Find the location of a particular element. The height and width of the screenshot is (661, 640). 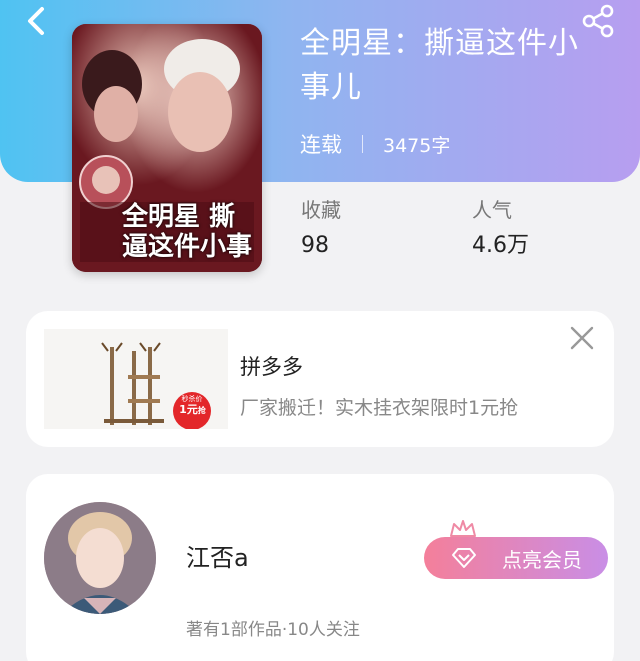

stat-favorites: 收藏 98 is located at coordinates (321, 228).